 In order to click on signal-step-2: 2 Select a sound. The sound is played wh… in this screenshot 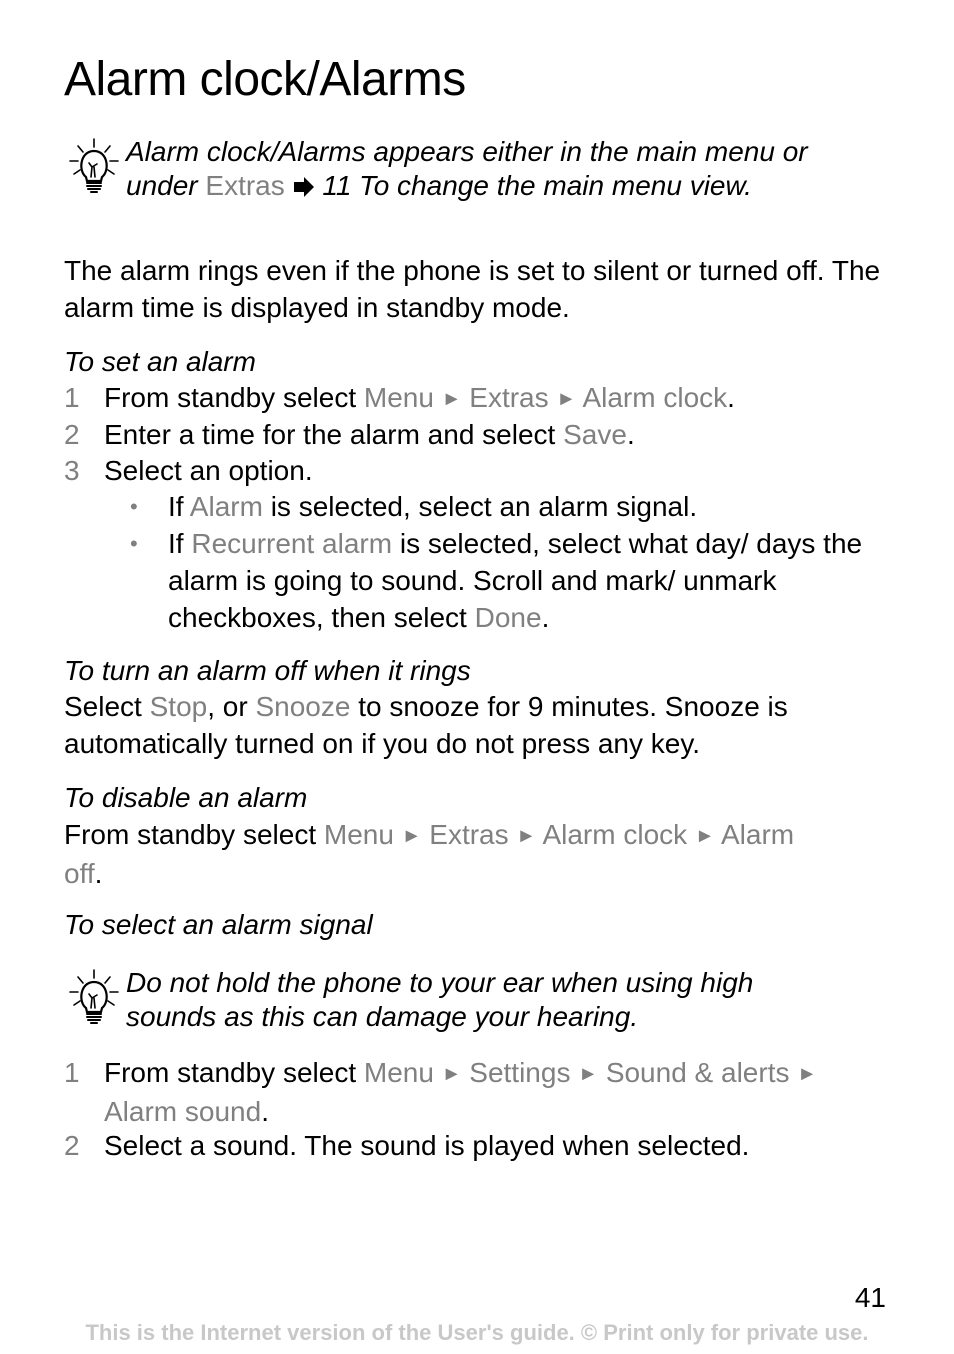, I will do `click(479, 1145)`.